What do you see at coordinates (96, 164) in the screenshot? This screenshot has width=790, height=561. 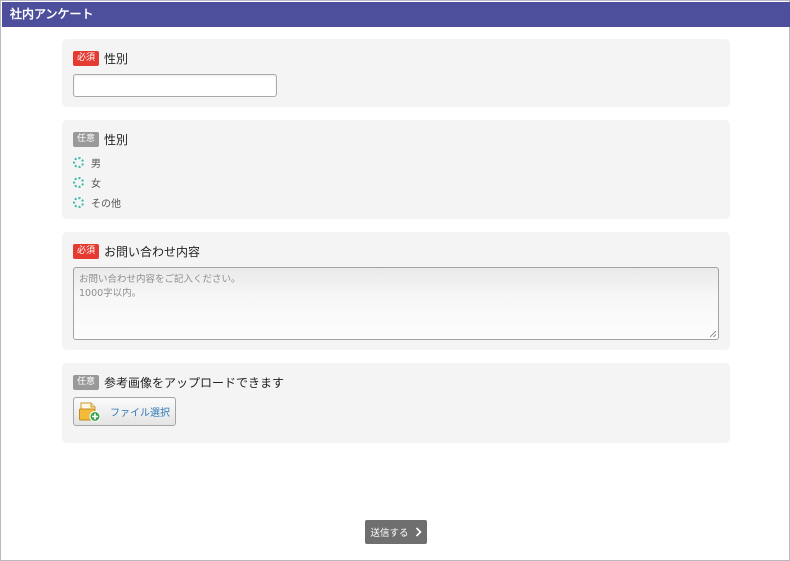 I see `radio-option-label: 男` at bounding box center [96, 164].